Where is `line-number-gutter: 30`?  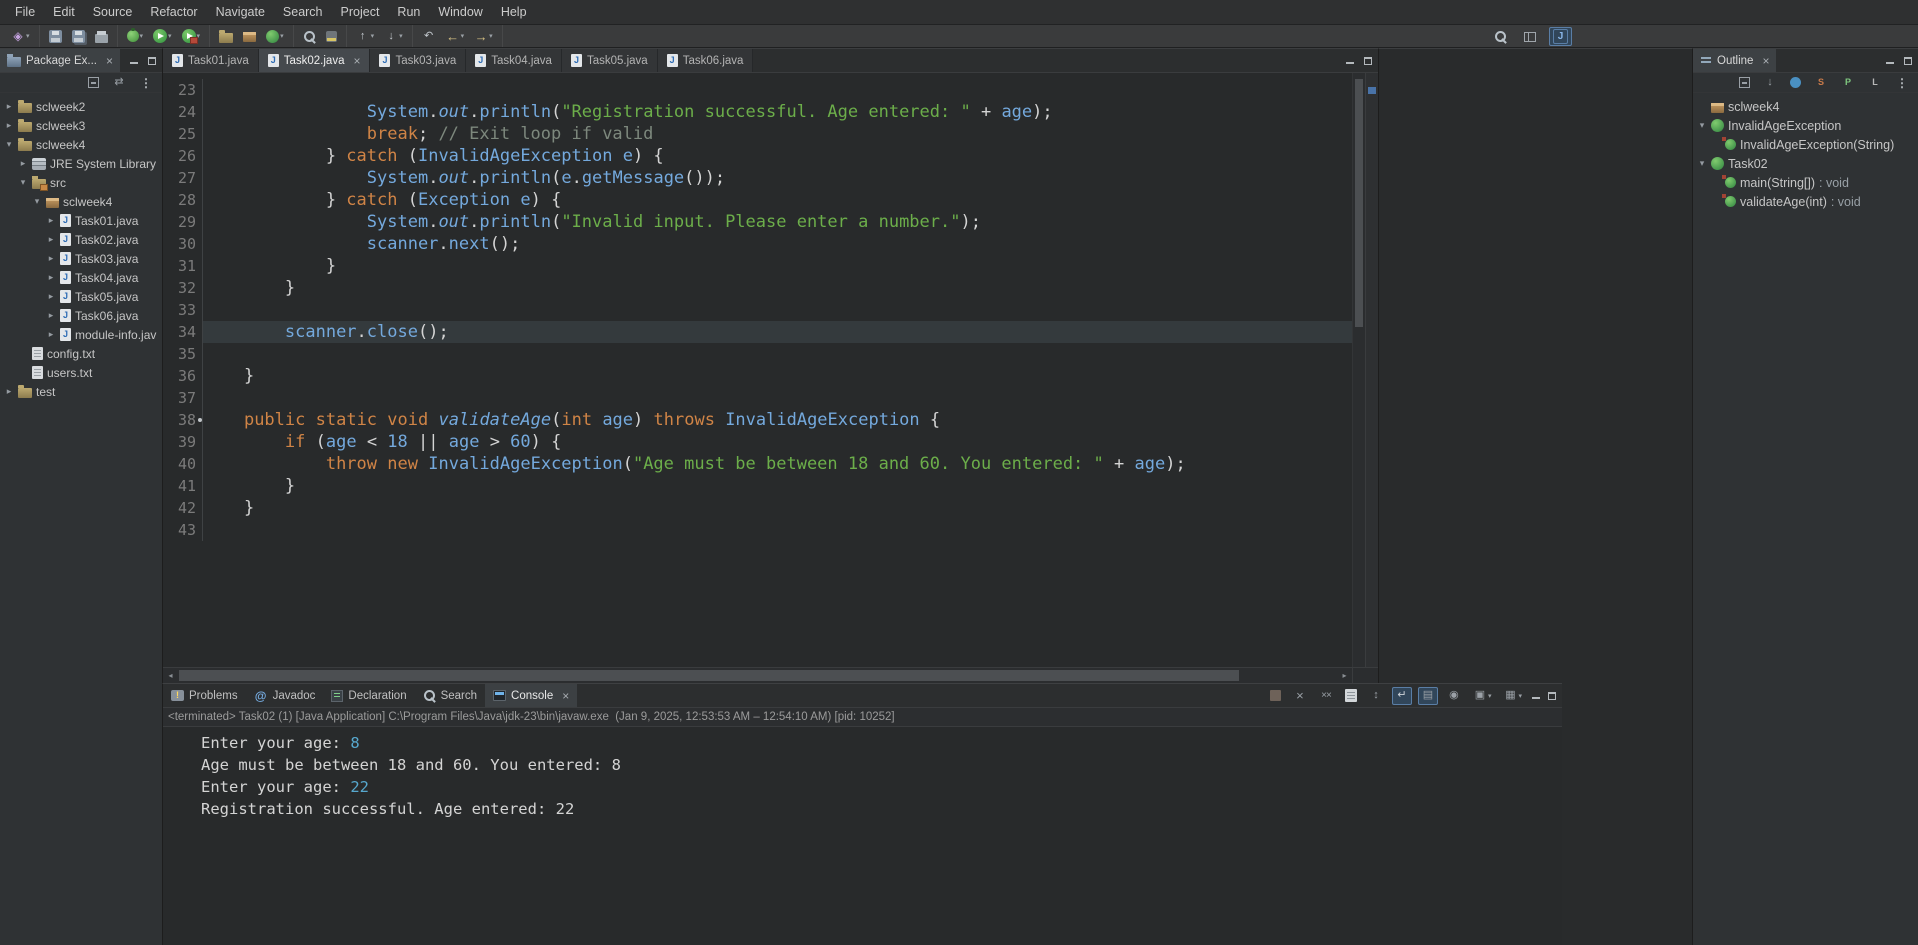
line-number-gutter: 30 is located at coordinates (183, 244).